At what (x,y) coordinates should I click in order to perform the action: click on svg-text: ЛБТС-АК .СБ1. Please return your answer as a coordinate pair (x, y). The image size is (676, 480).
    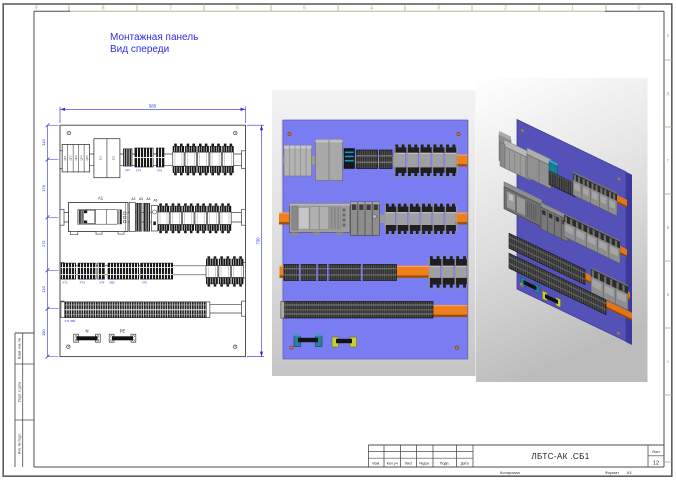
    Looking at the image, I should click on (560, 456).